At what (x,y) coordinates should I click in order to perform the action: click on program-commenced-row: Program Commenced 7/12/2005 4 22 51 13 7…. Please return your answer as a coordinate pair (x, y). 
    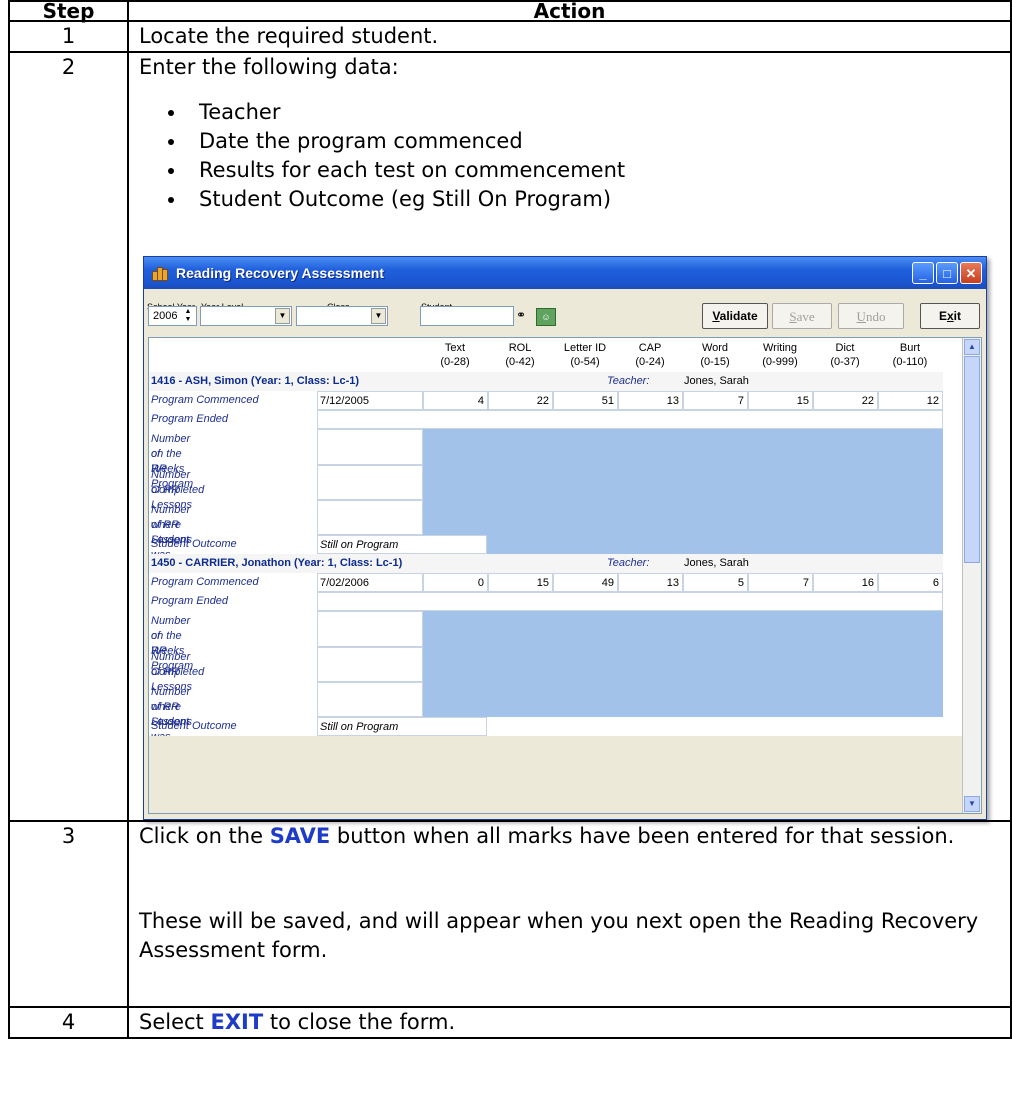
    Looking at the image, I should click on (546, 400).